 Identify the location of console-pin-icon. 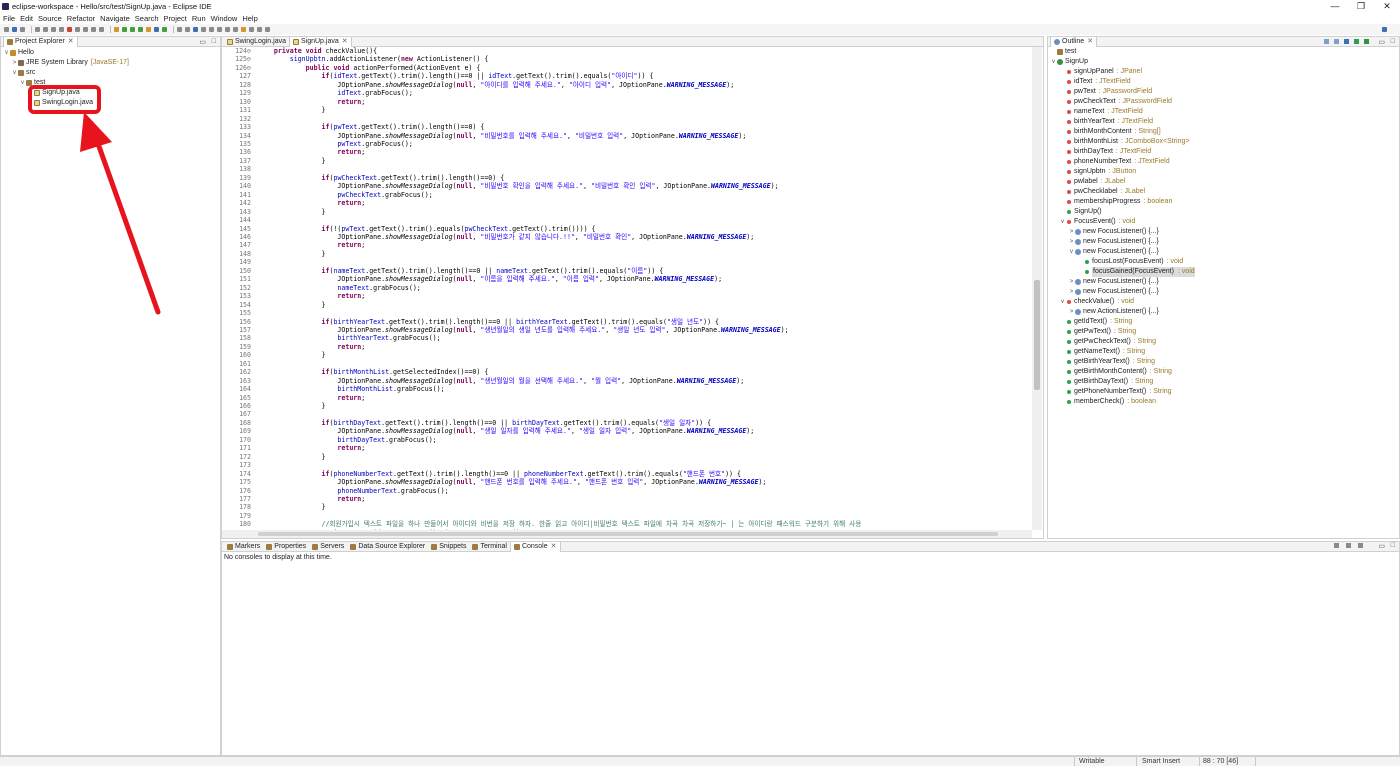
(1360, 545).